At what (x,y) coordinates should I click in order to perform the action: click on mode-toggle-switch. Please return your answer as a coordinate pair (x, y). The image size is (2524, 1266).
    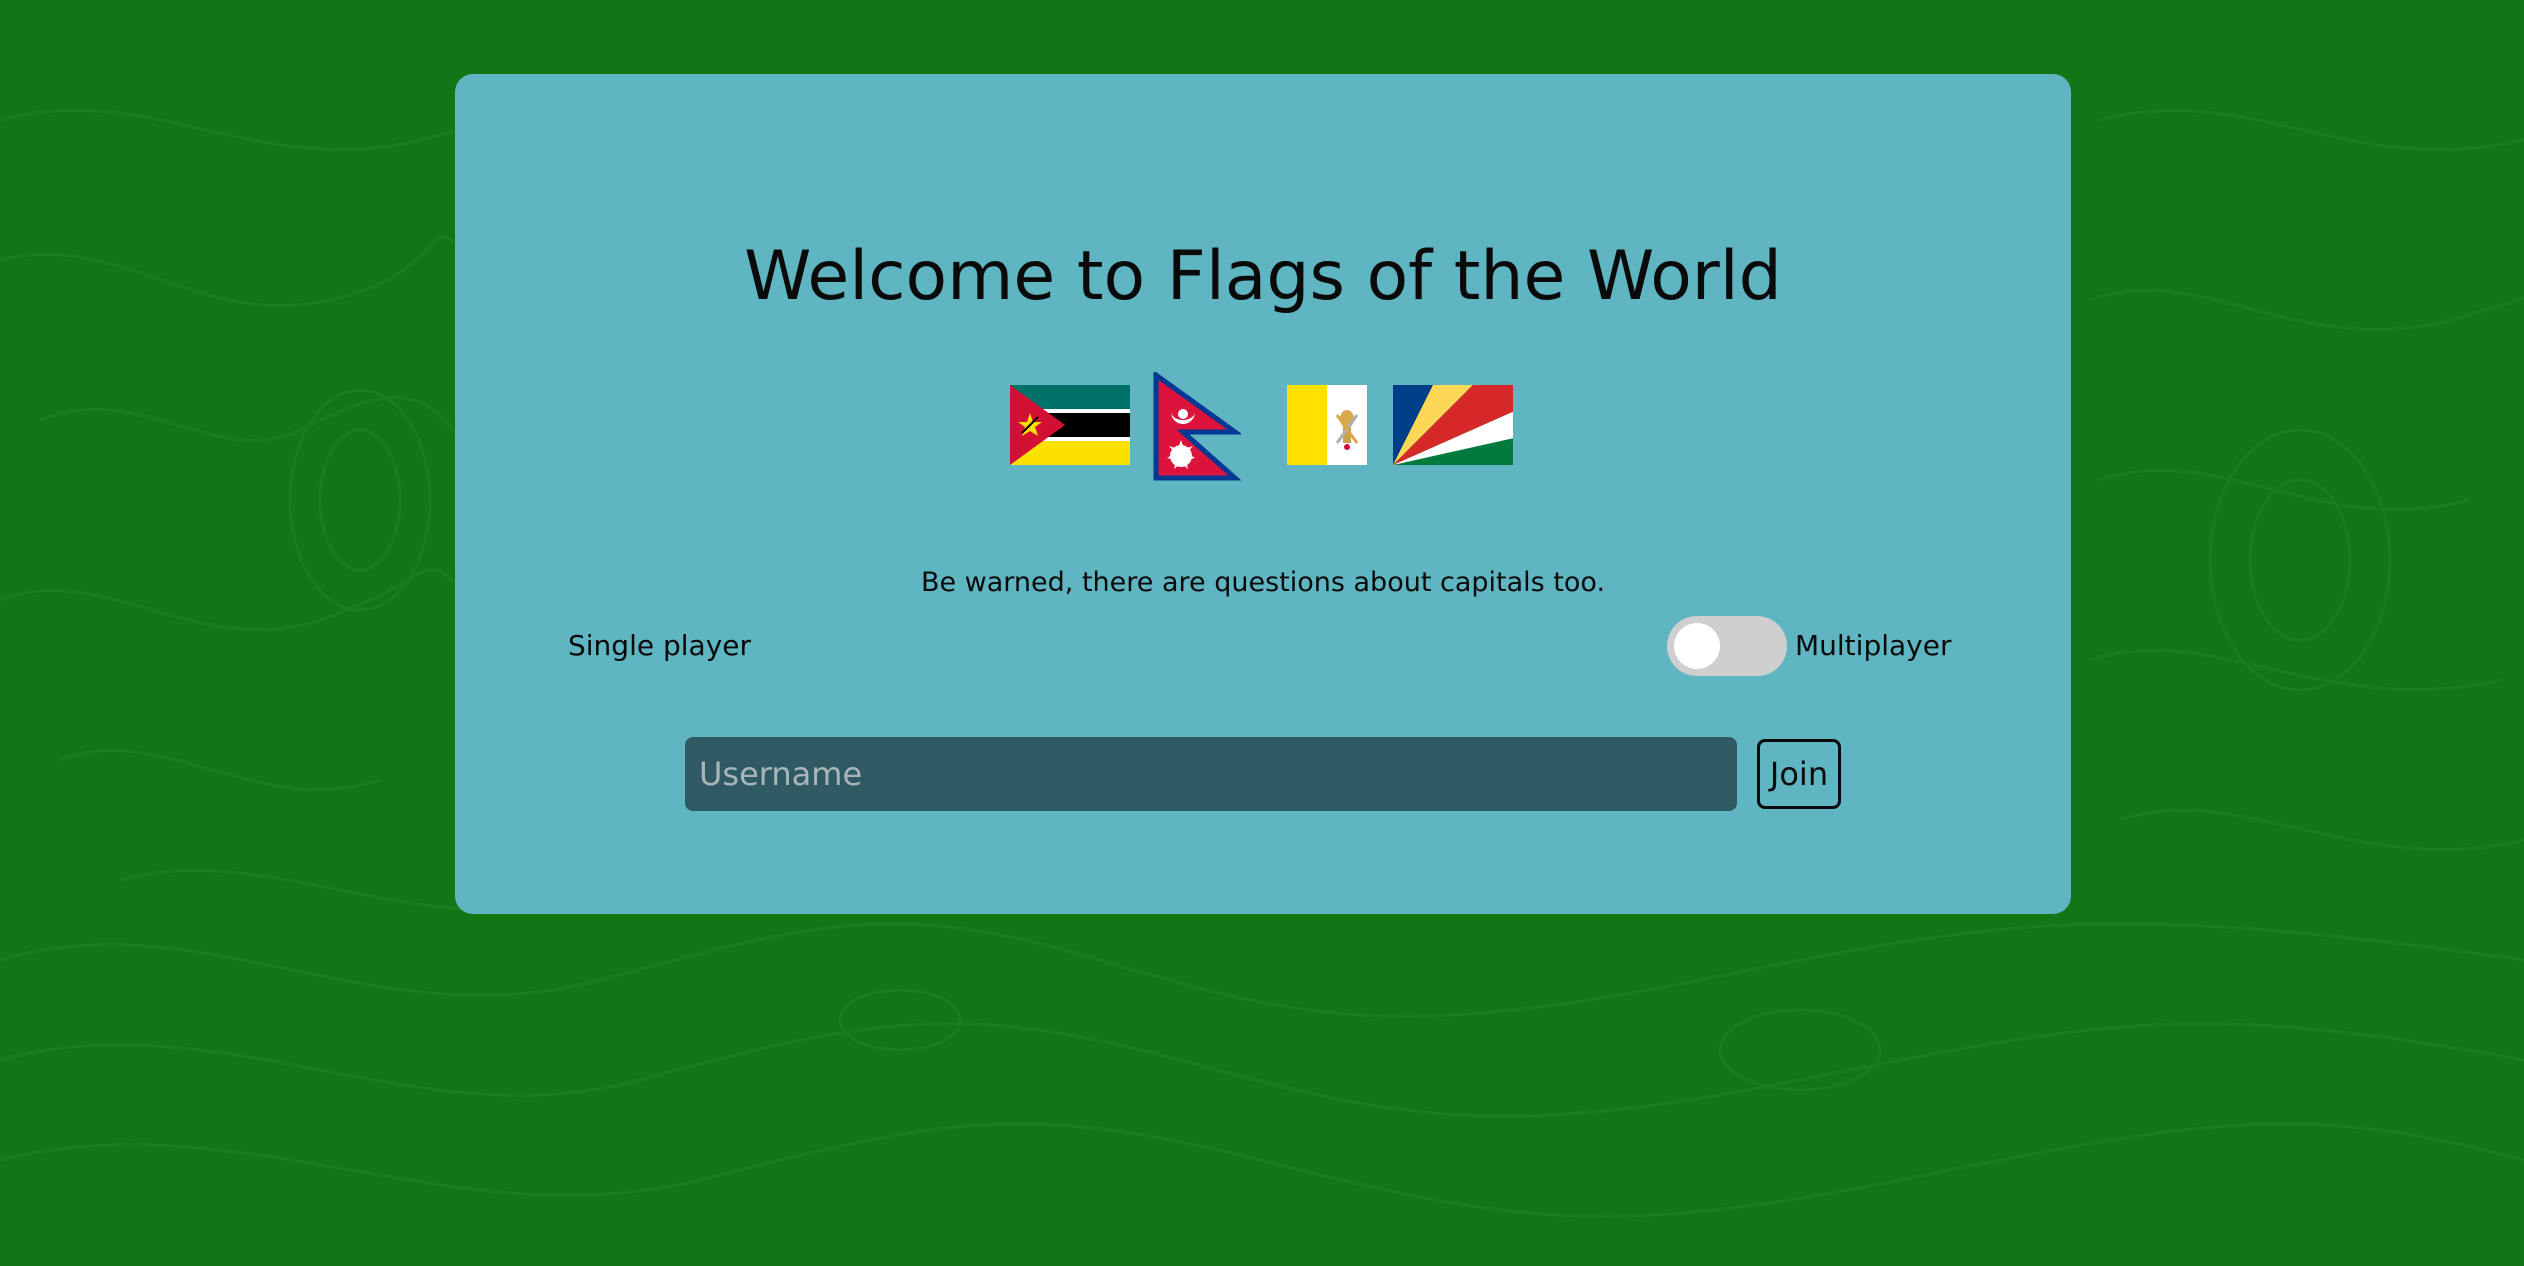
    Looking at the image, I should click on (1727, 646).